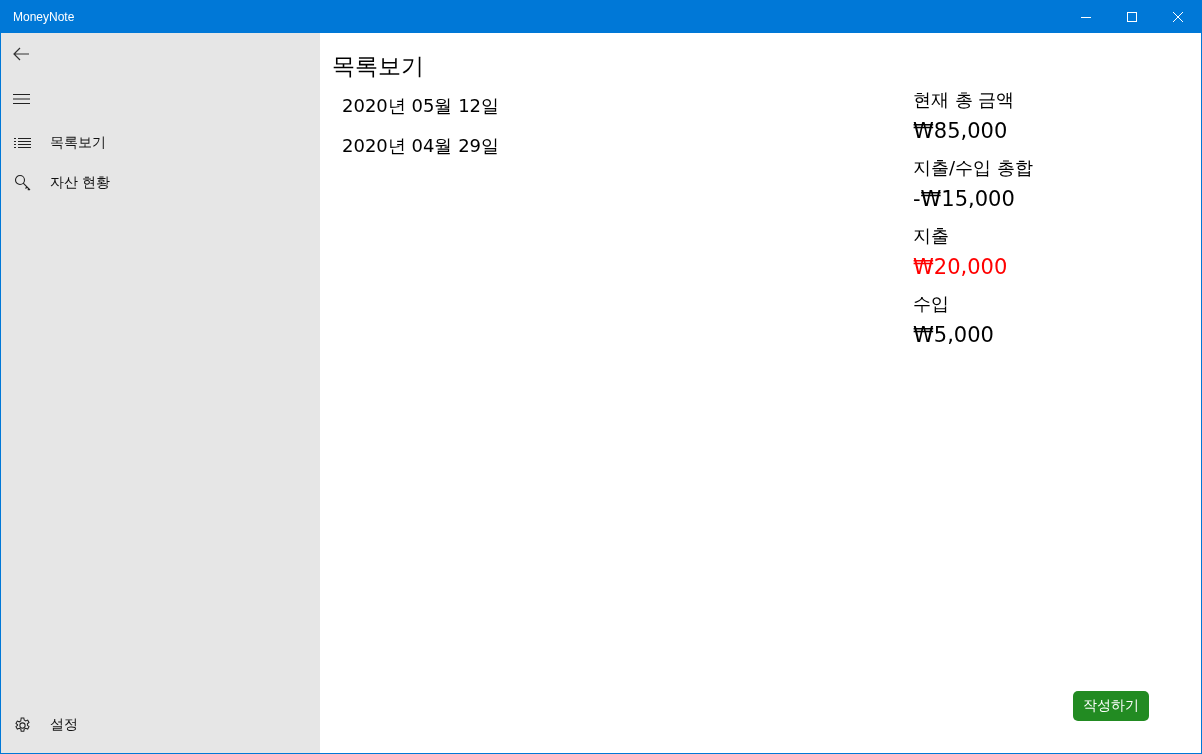 The height and width of the screenshot is (754, 1202). Describe the element at coordinates (22, 725) in the screenshot. I see `settings-icon` at that location.